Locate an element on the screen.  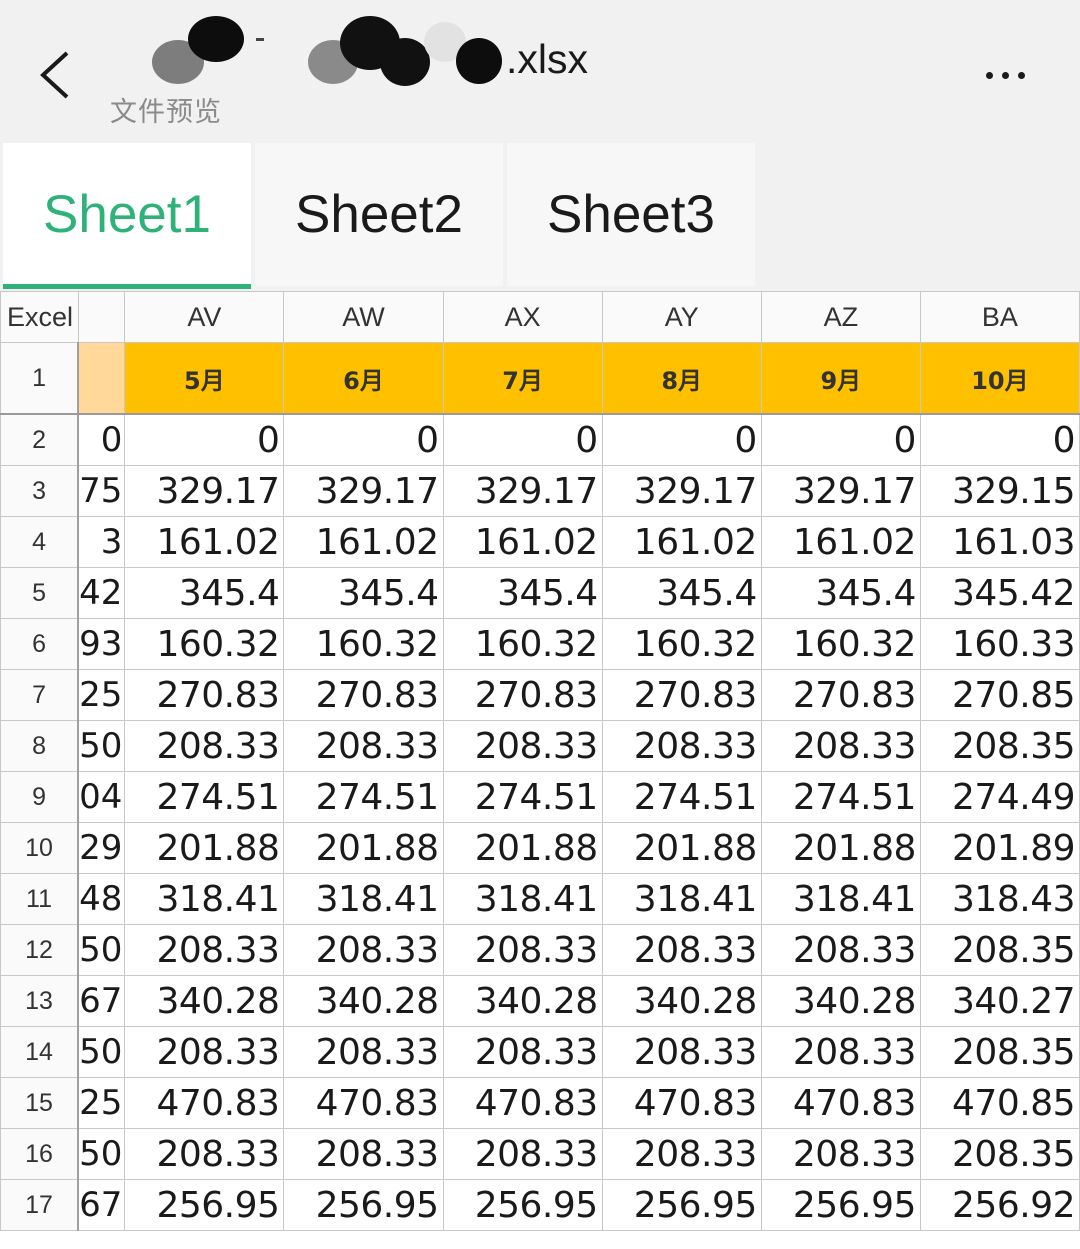
cell: 5月 is located at coordinates (204, 378).